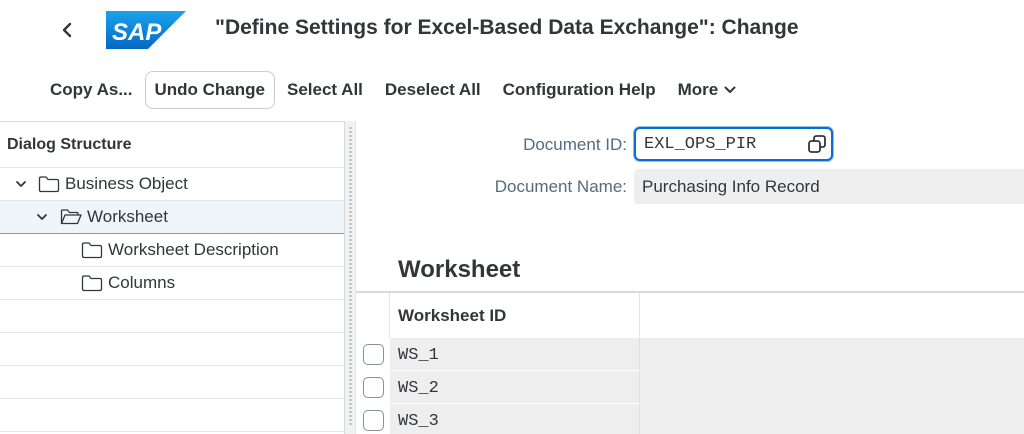  I want to click on undo-change-label: Undo Change, so click(210, 89).